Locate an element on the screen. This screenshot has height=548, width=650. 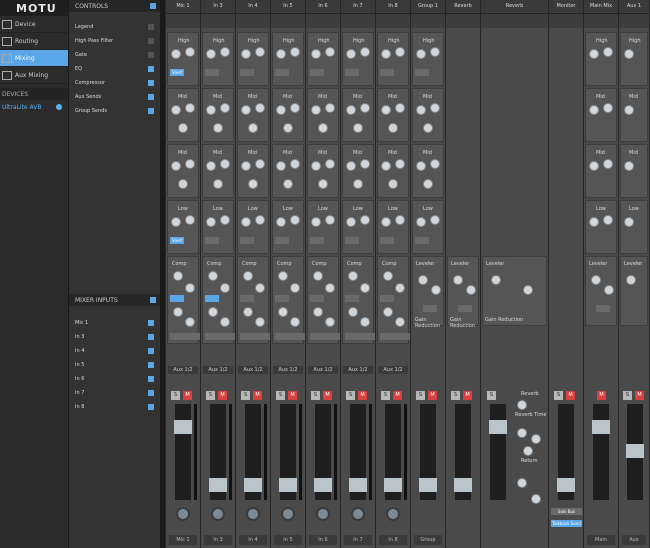
input-in-3: In 3 is located at coordinates (114, 337).